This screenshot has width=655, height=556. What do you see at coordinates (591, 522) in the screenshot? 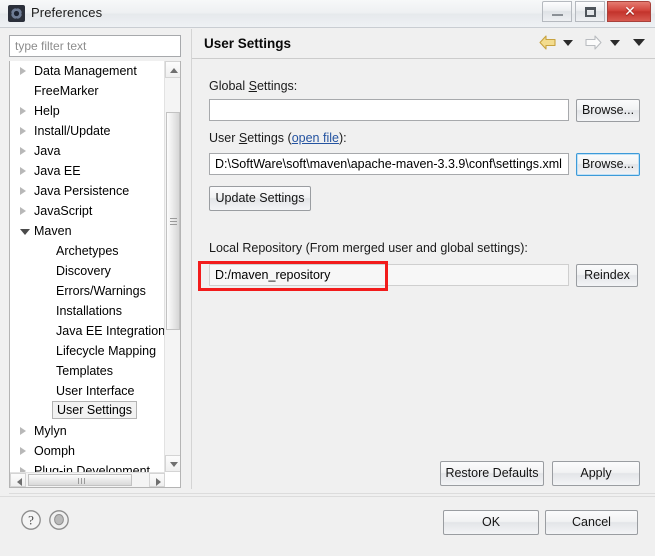
I see `cancel-button: Cancel` at bounding box center [591, 522].